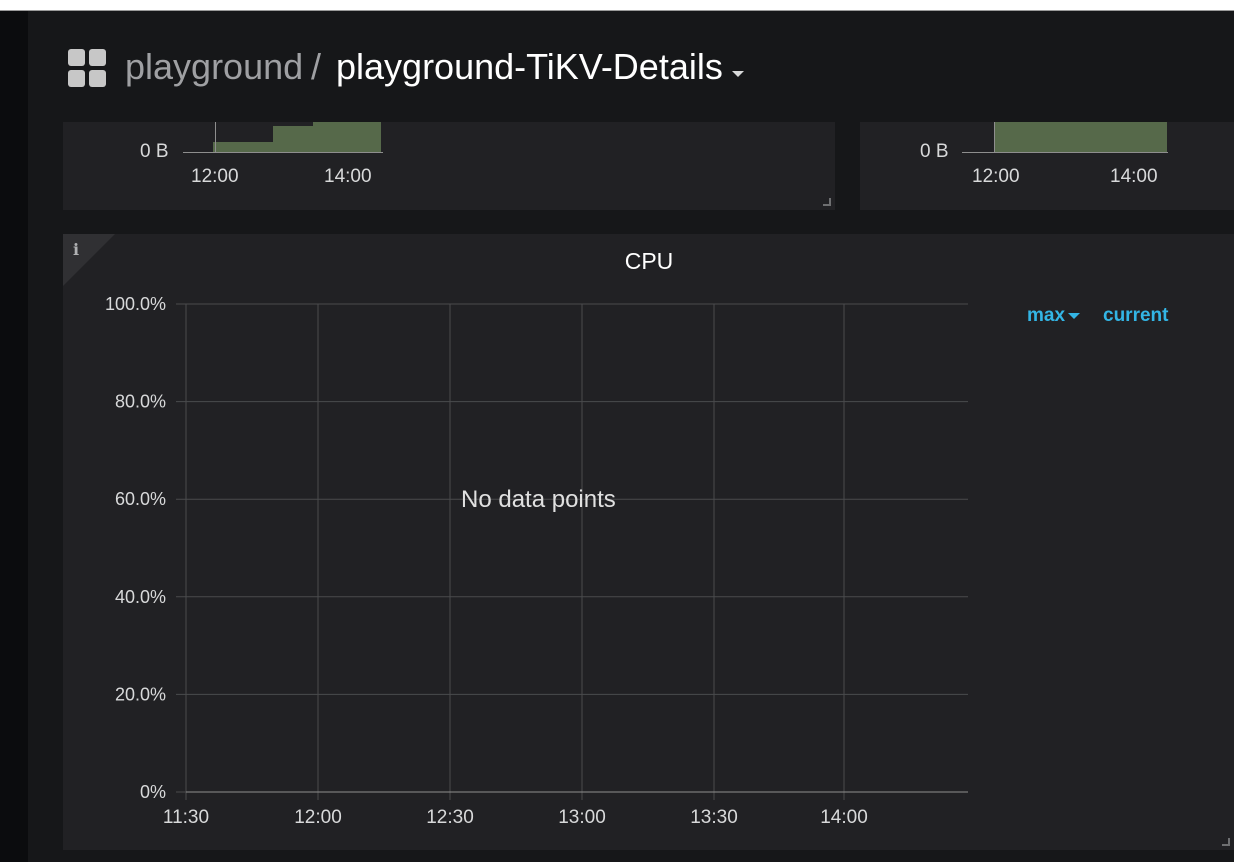  I want to click on legend-current-header: current, so click(1135, 316).